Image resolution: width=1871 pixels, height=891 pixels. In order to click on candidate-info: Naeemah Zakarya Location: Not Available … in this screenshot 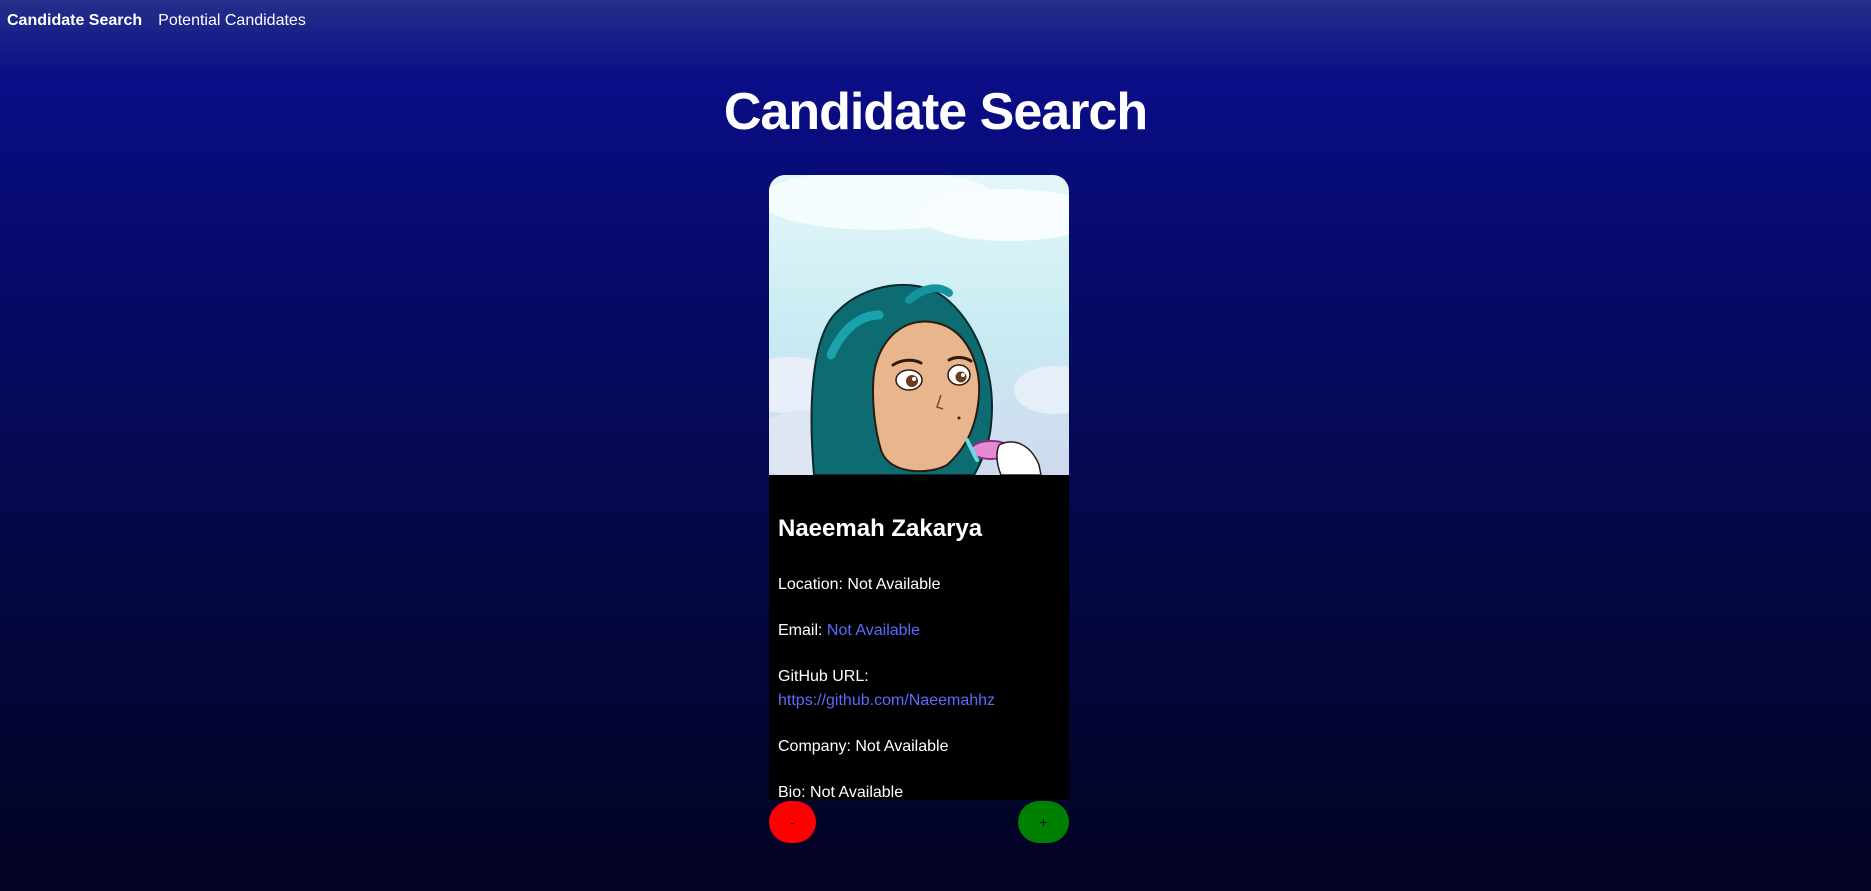, I will do `click(919, 660)`.